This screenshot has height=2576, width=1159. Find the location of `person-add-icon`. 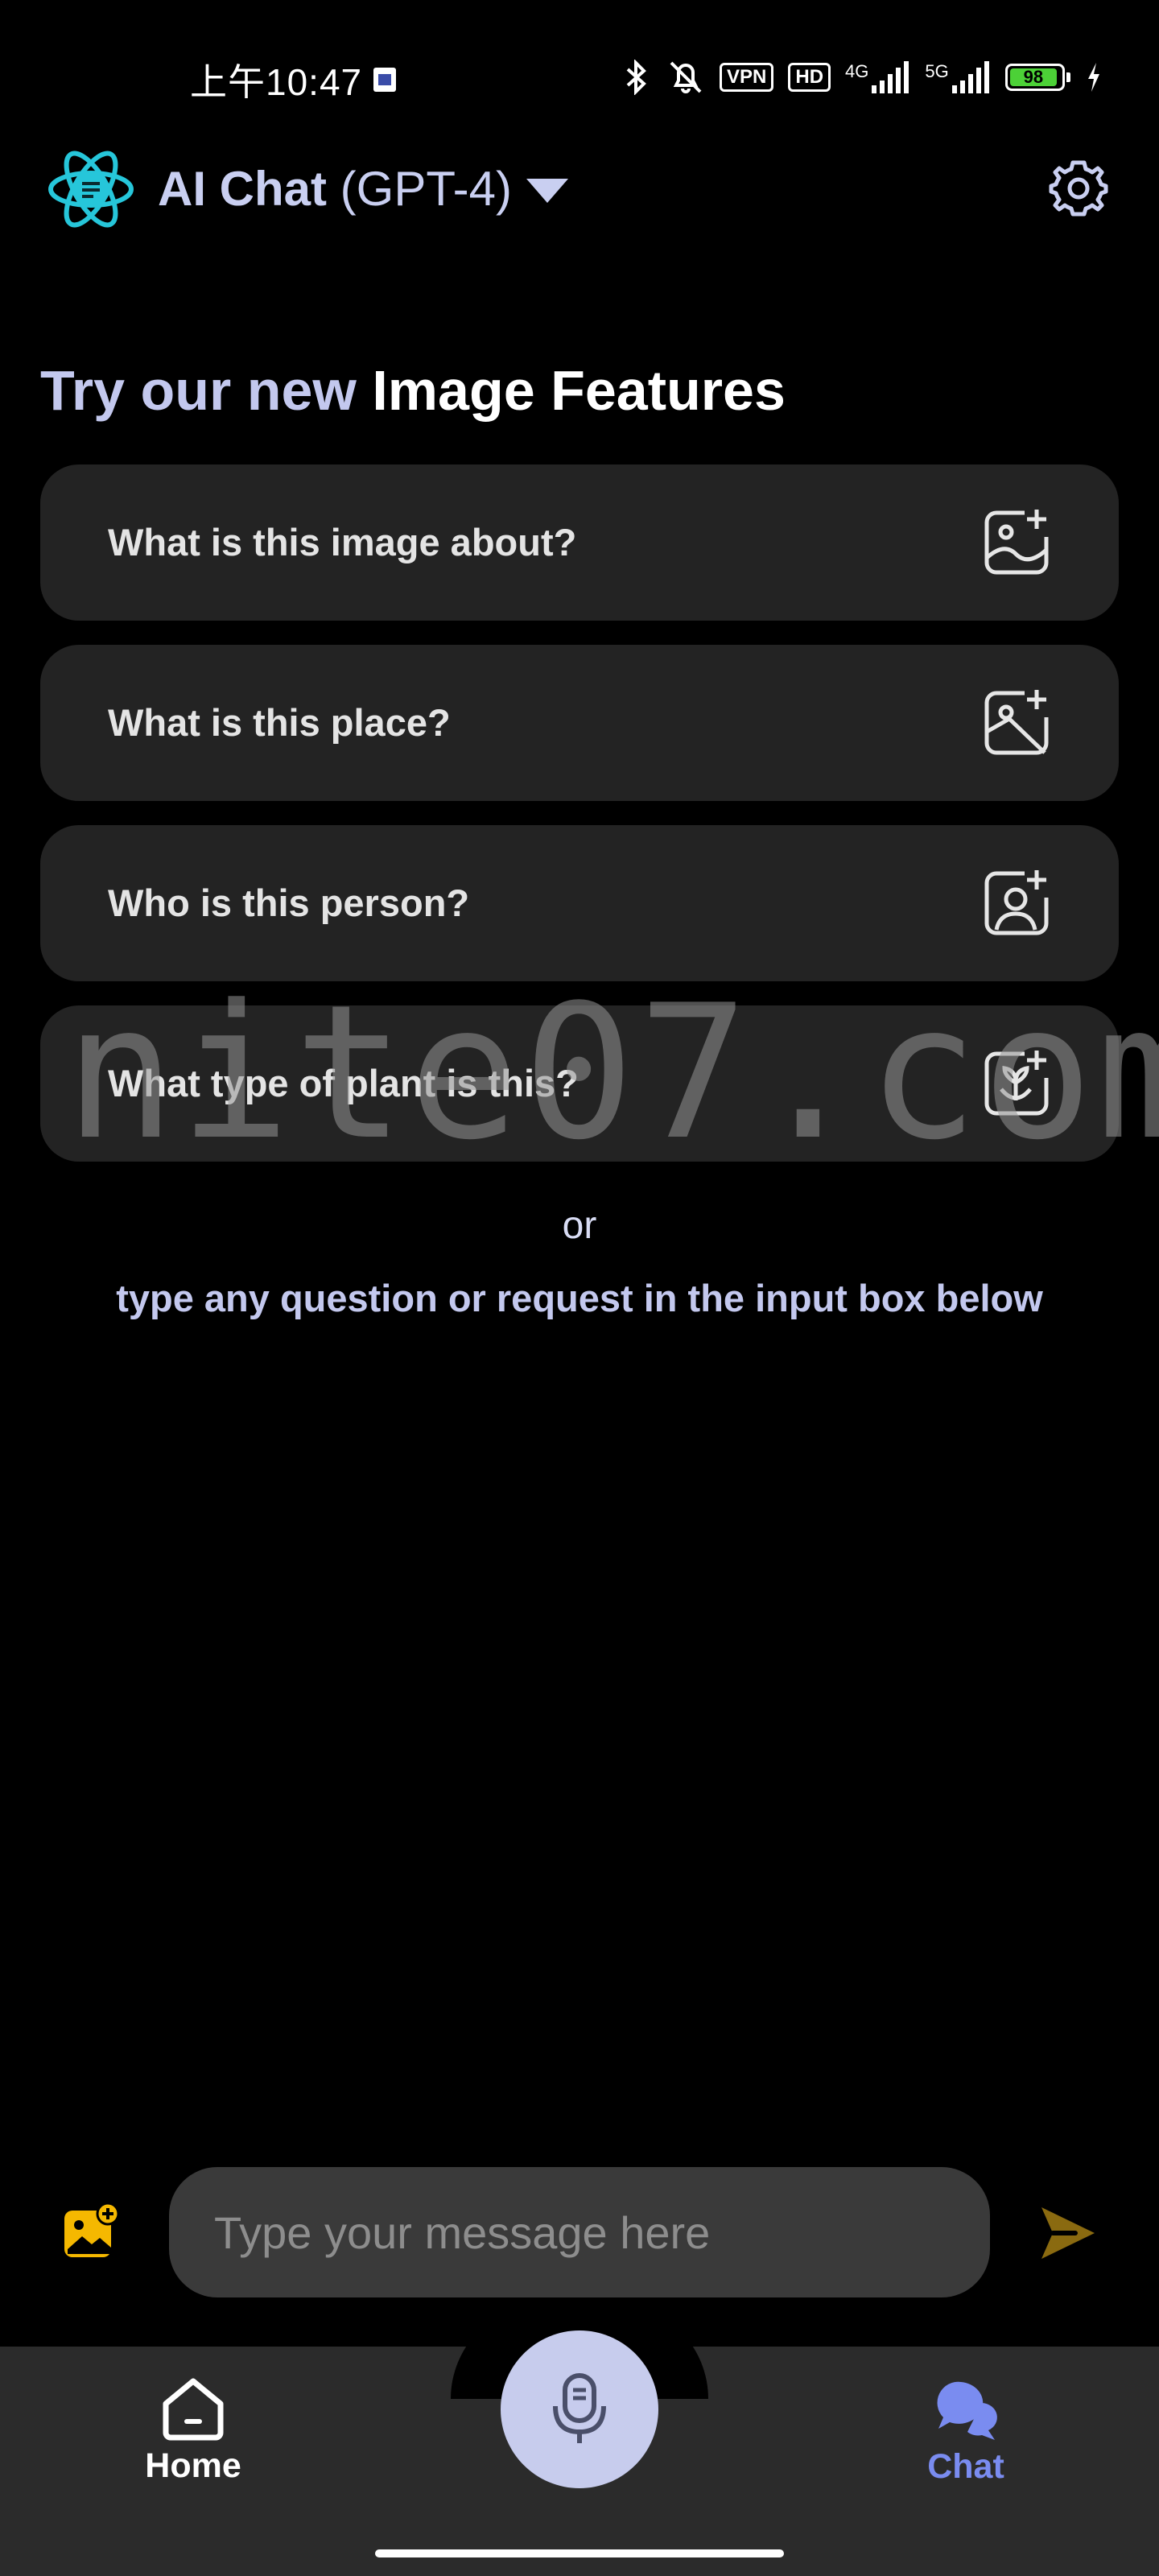

person-add-icon is located at coordinates (1016, 902).